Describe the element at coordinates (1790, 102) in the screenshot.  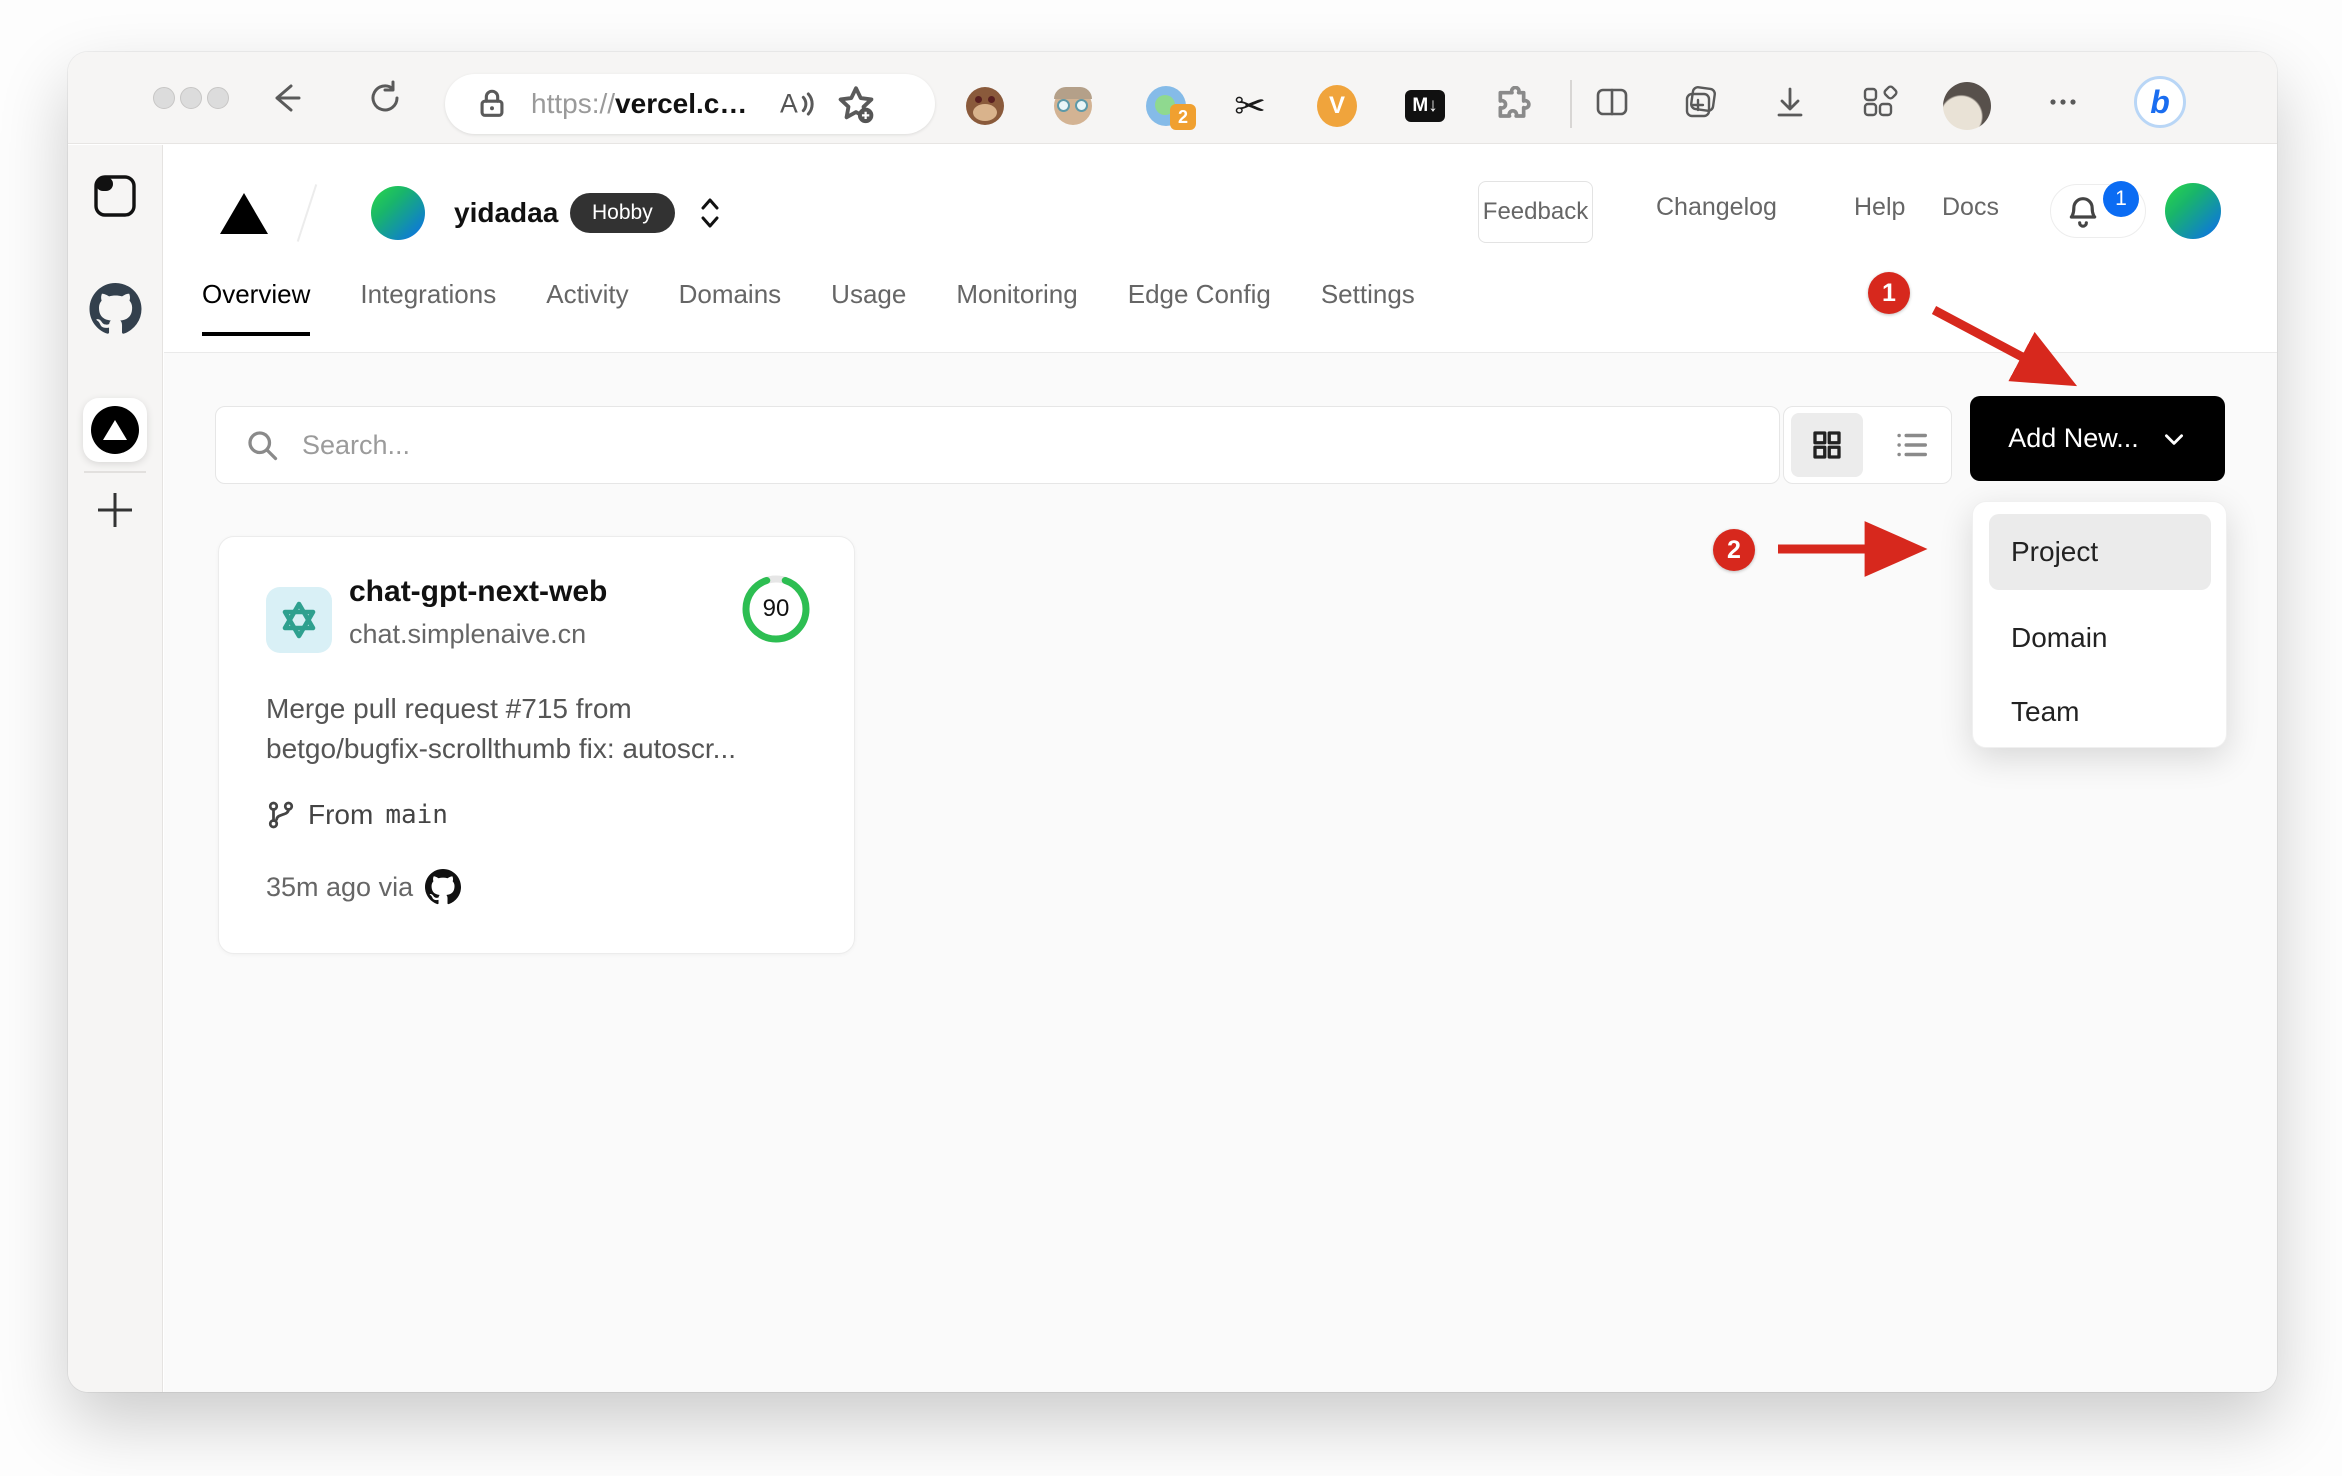
I see `downloads-icon` at that location.